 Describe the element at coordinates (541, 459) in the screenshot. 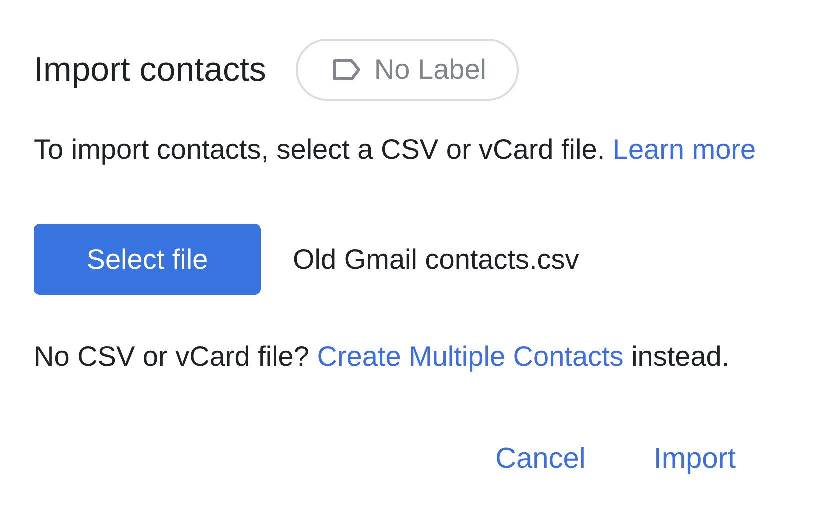

I see `cancel-button: Cancel` at that location.